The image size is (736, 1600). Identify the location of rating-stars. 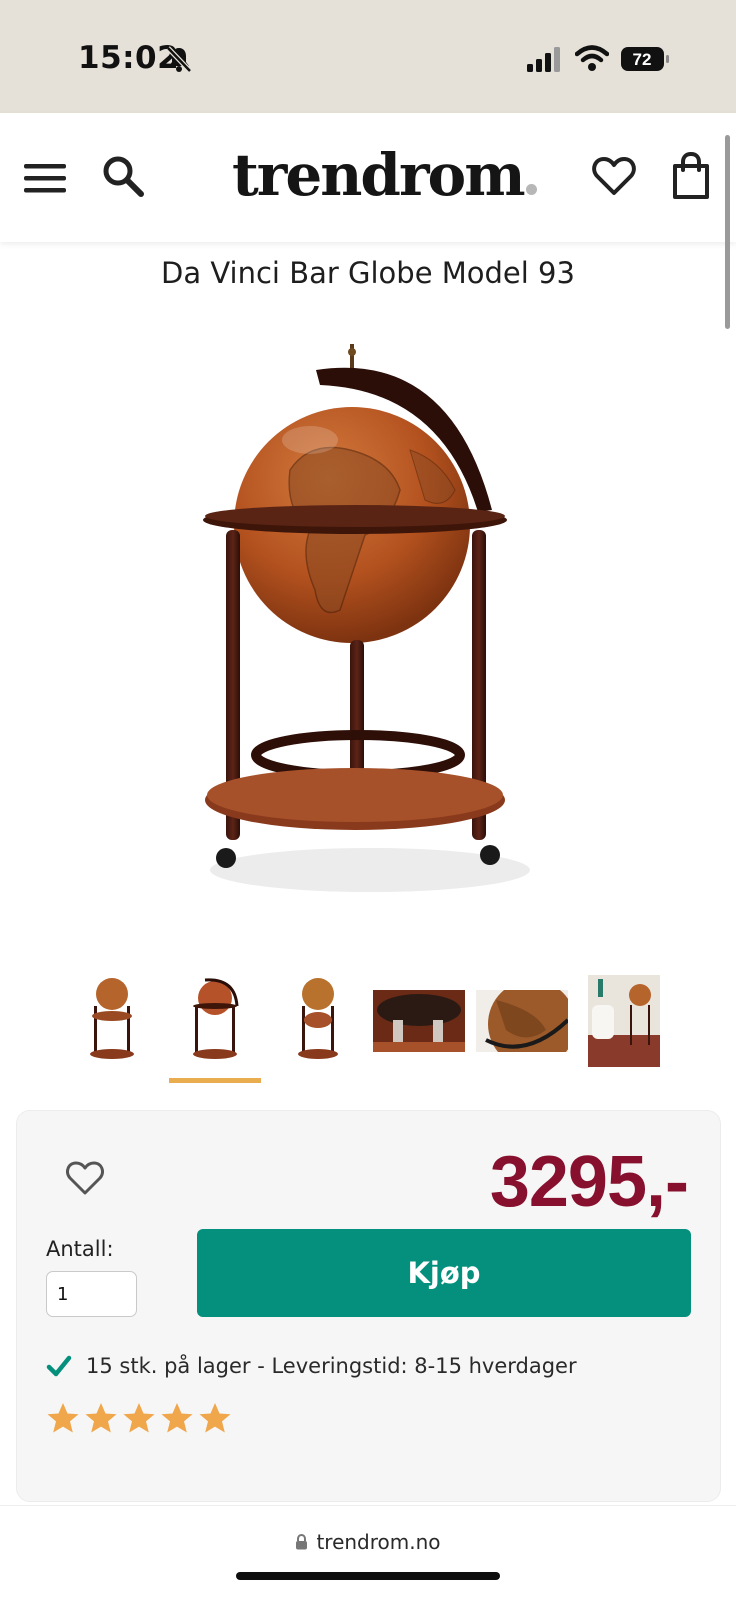
(139, 1418).